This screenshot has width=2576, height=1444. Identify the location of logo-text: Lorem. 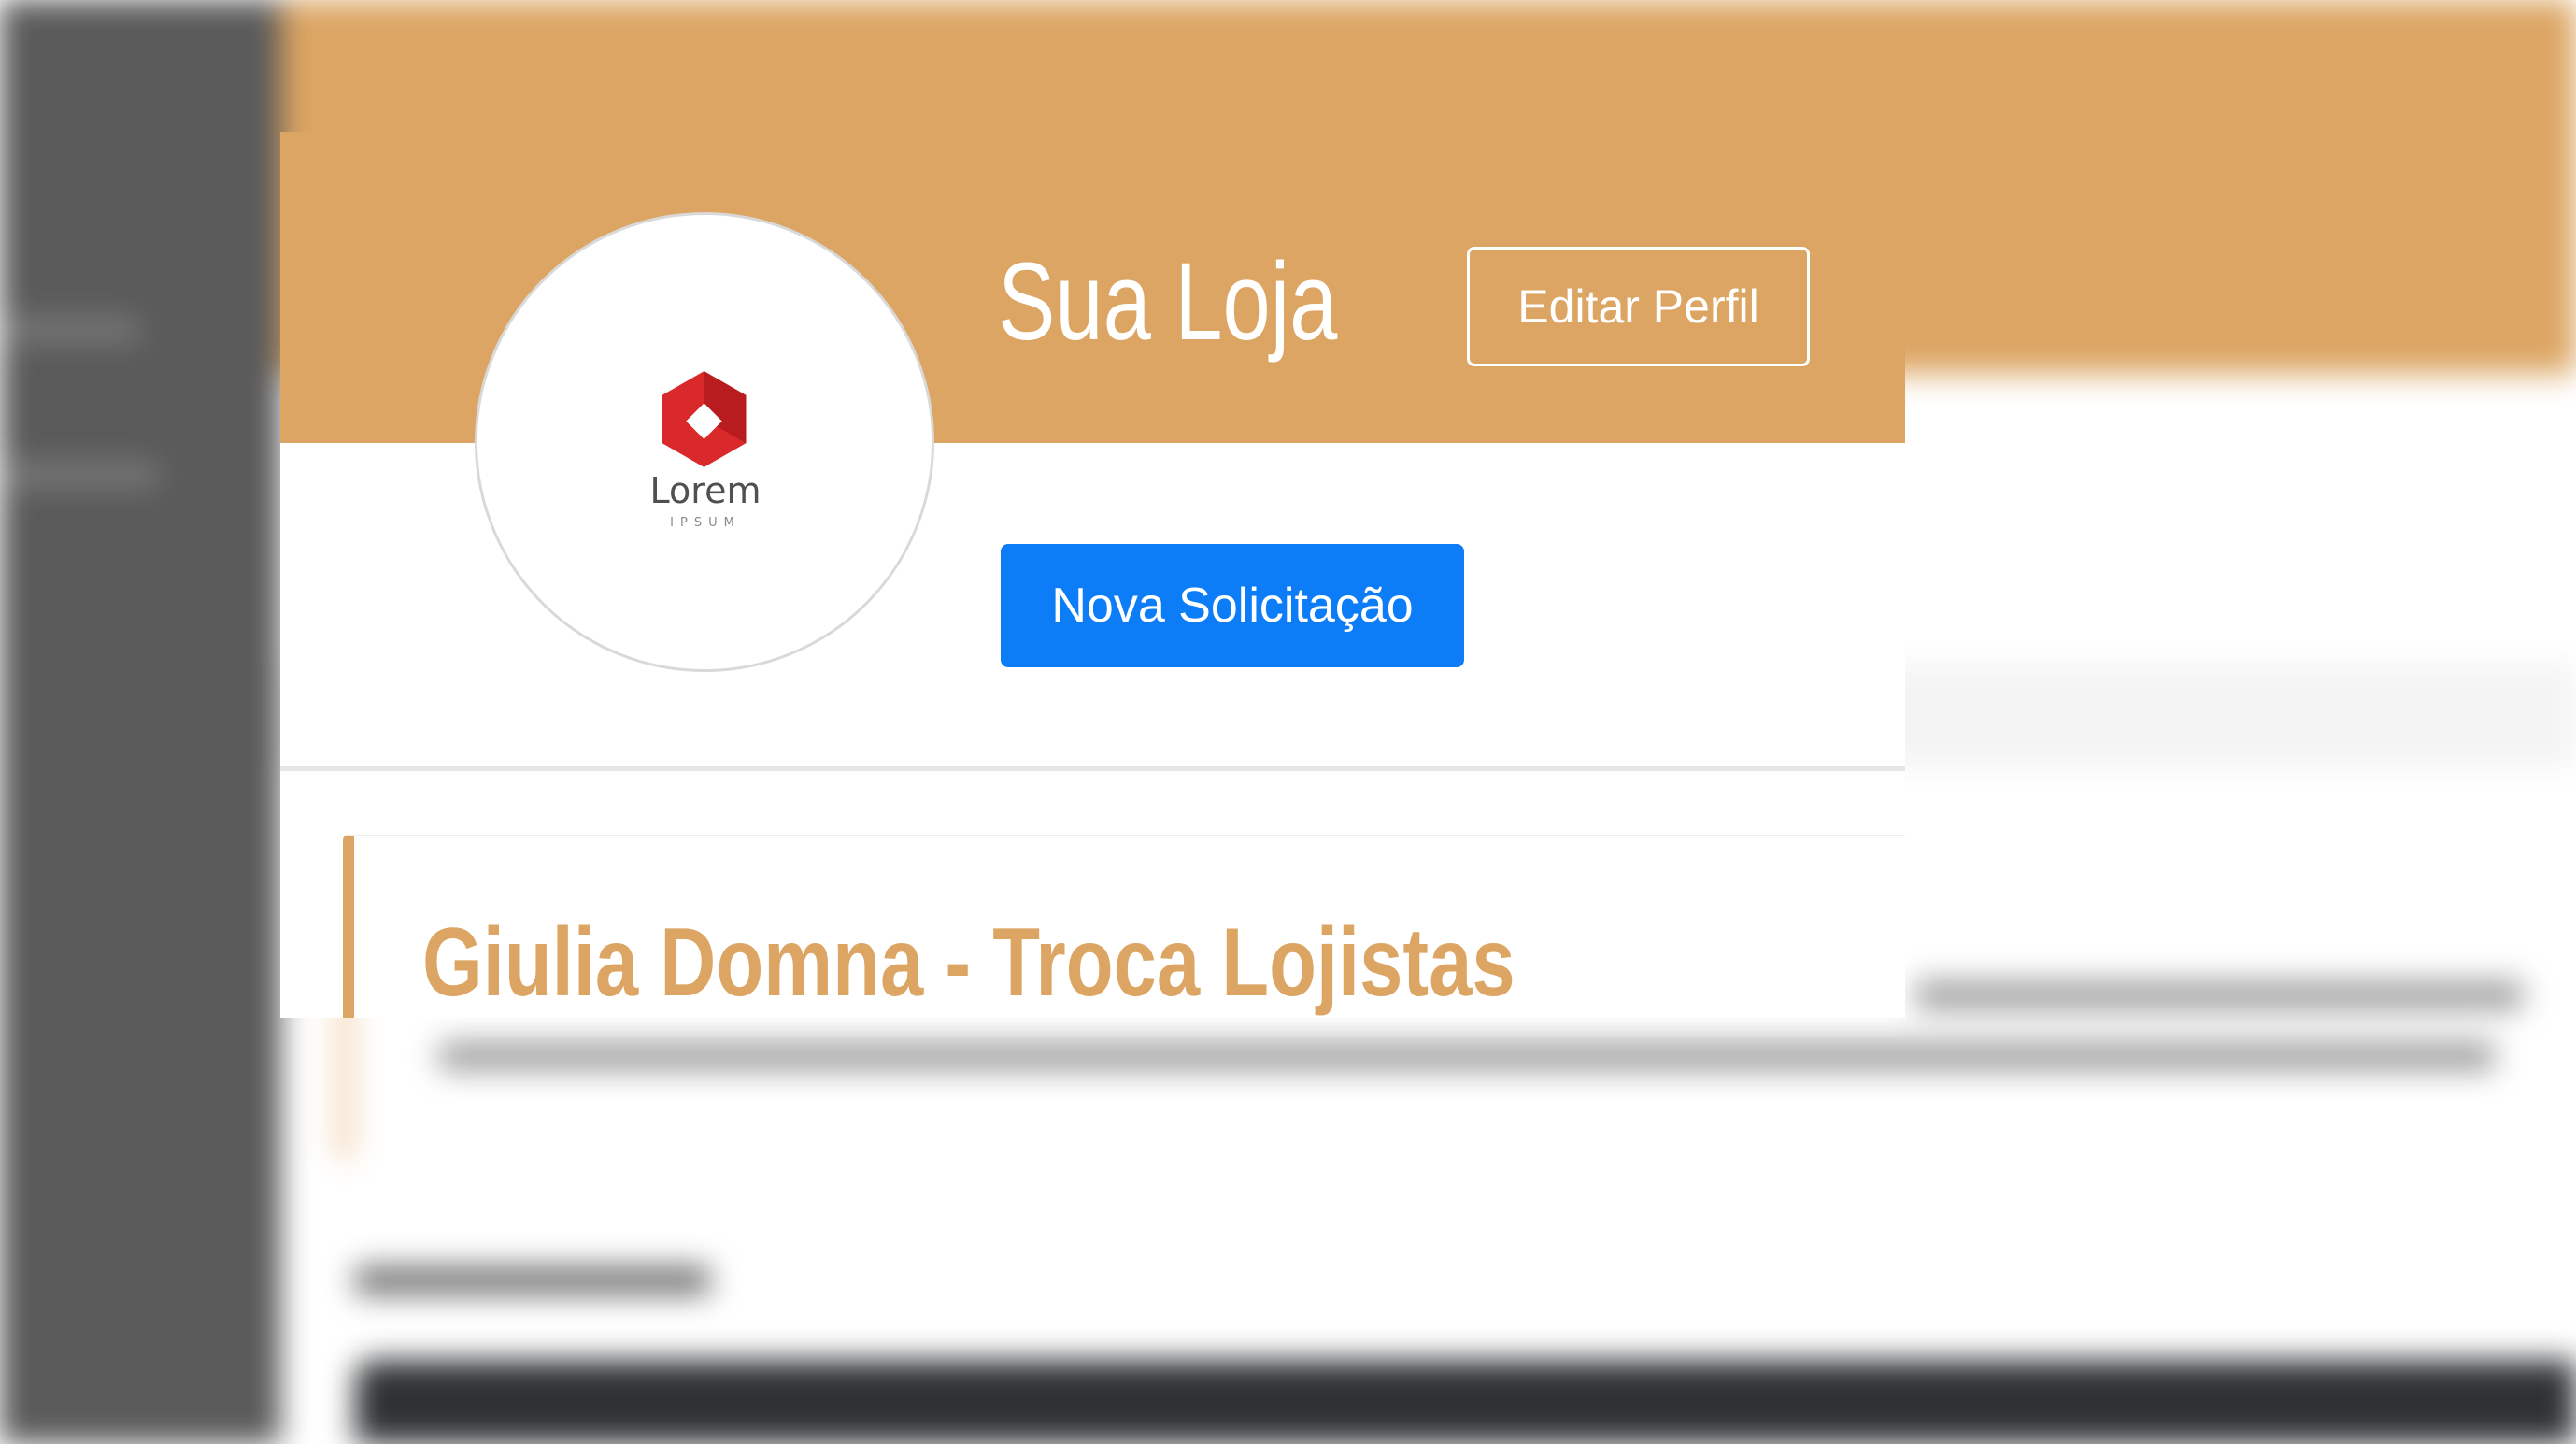
(705, 490).